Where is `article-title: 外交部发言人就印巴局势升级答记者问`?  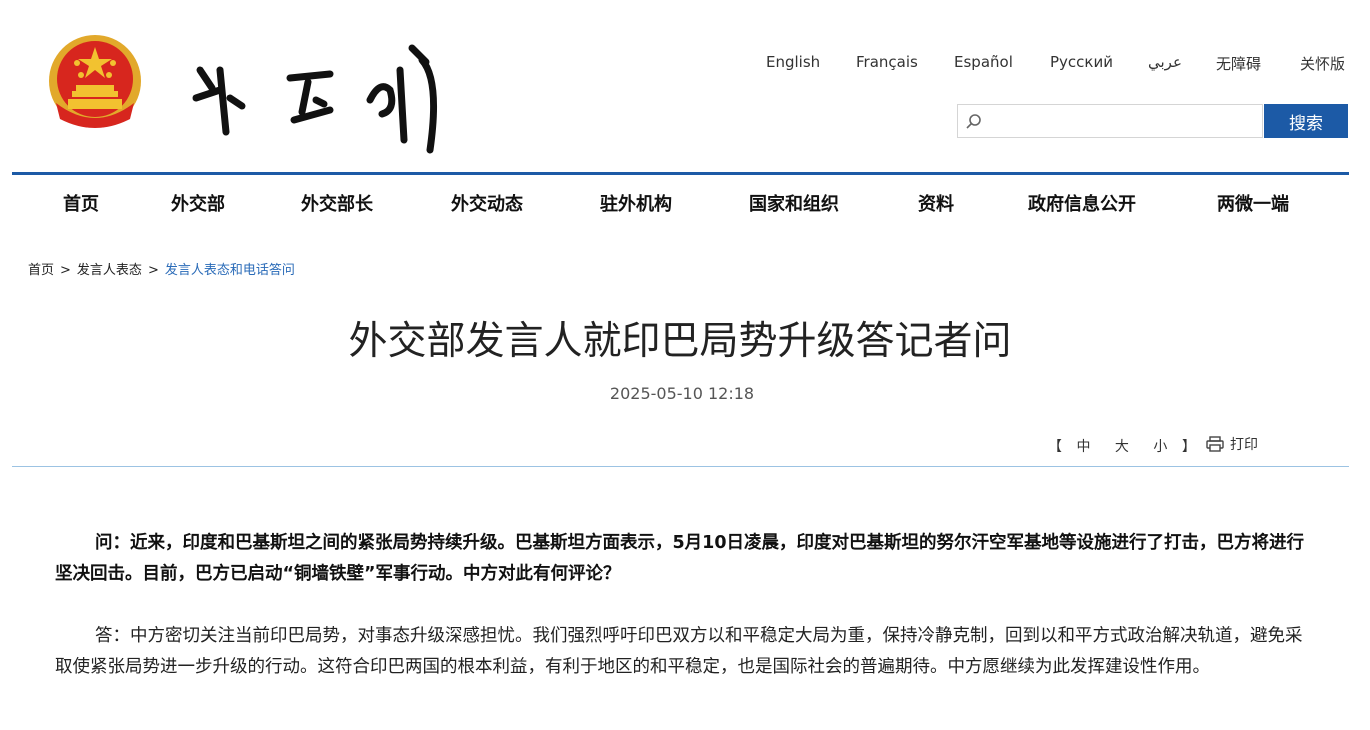 article-title: 外交部发言人就印巴局势升级答记者问 is located at coordinates (680, 341).